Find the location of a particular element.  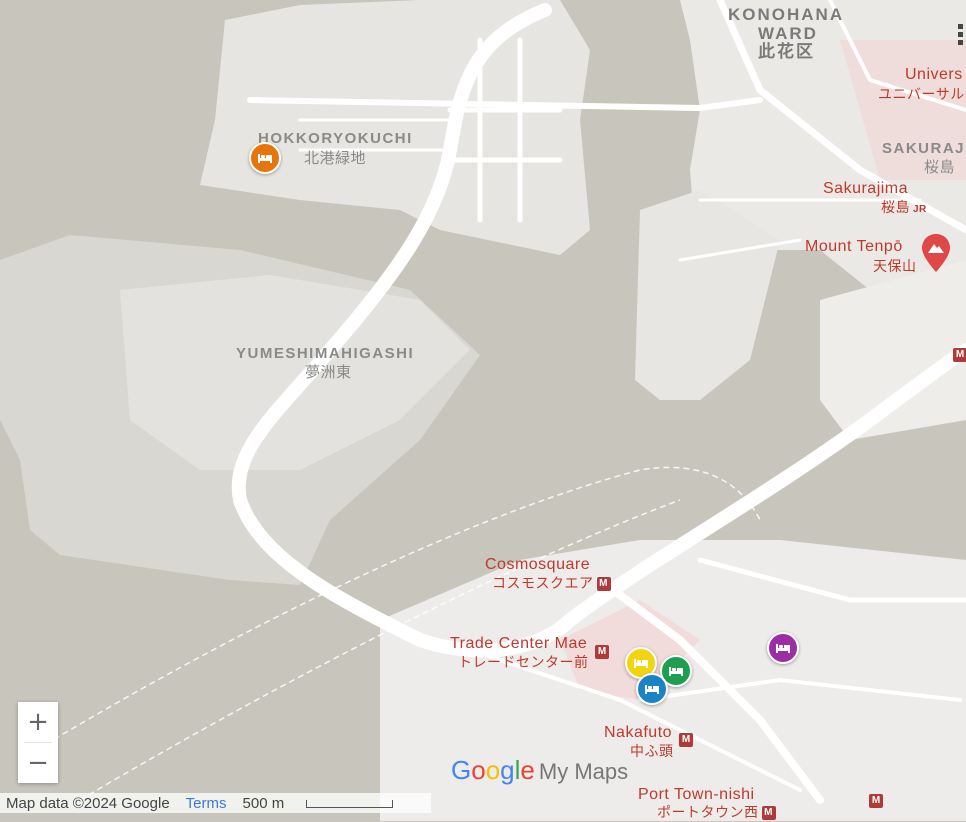

hotel-marker-orange is located at coordinates (265, 158).